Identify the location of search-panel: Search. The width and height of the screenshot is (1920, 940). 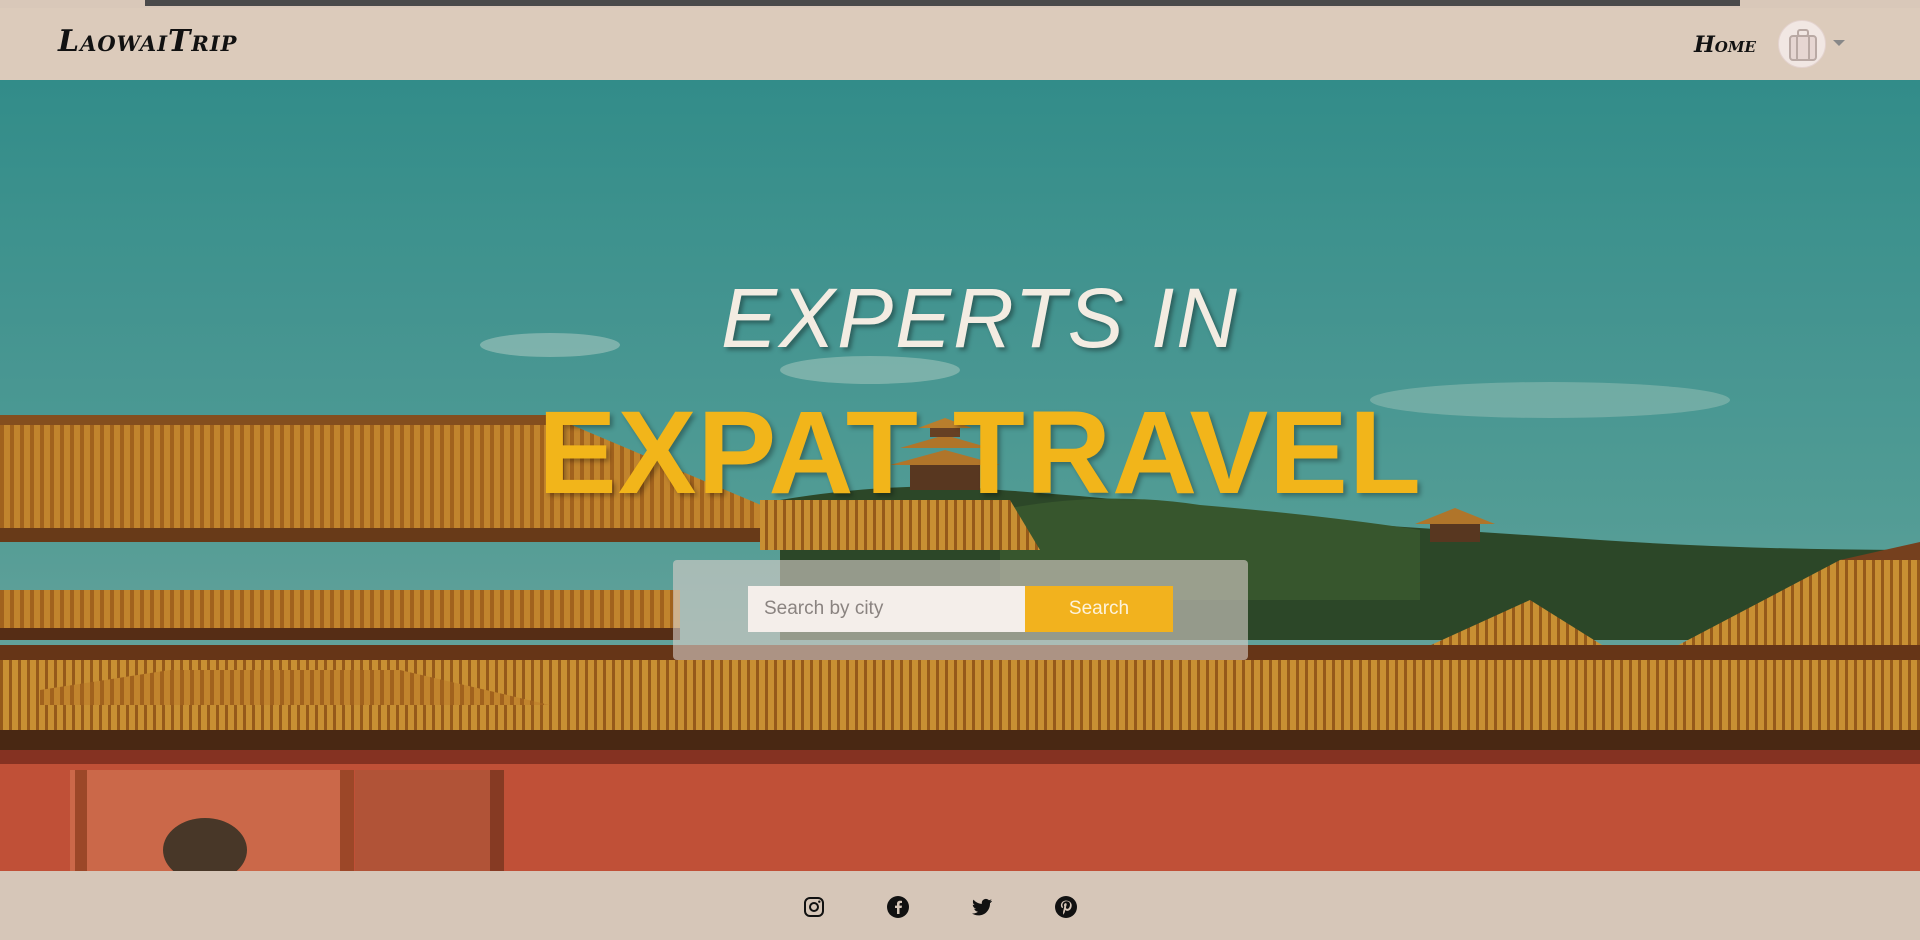
(960, 610).